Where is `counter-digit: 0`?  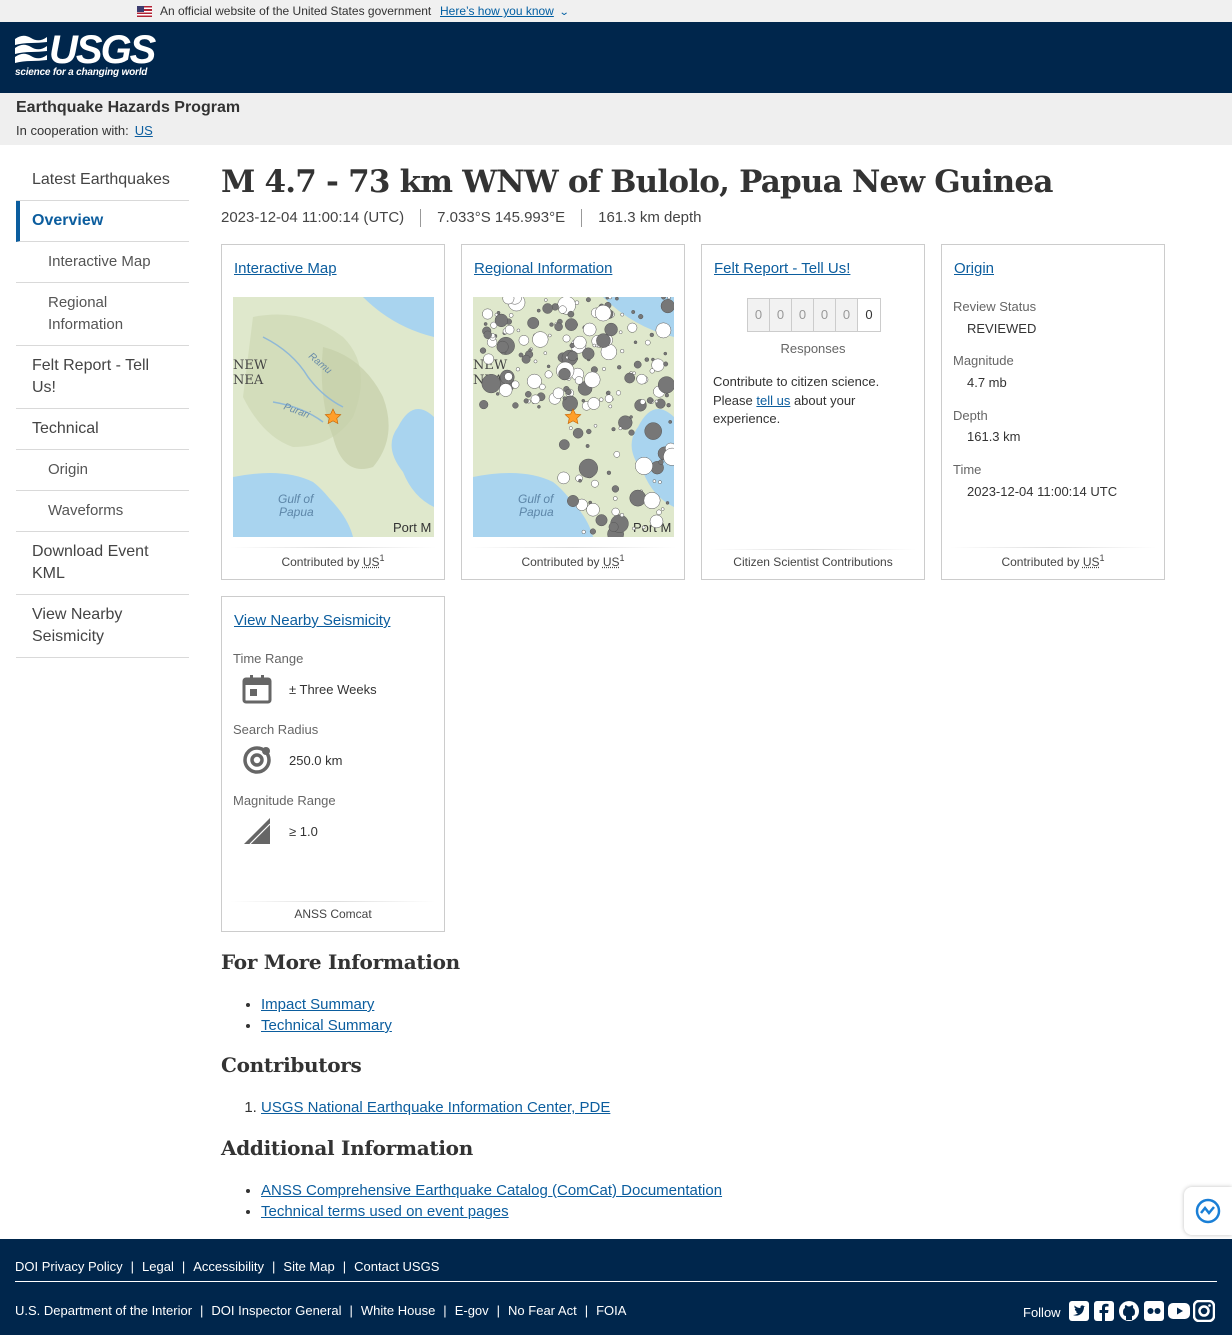 counter-digit: 0 is located at coordinates (869, 315).